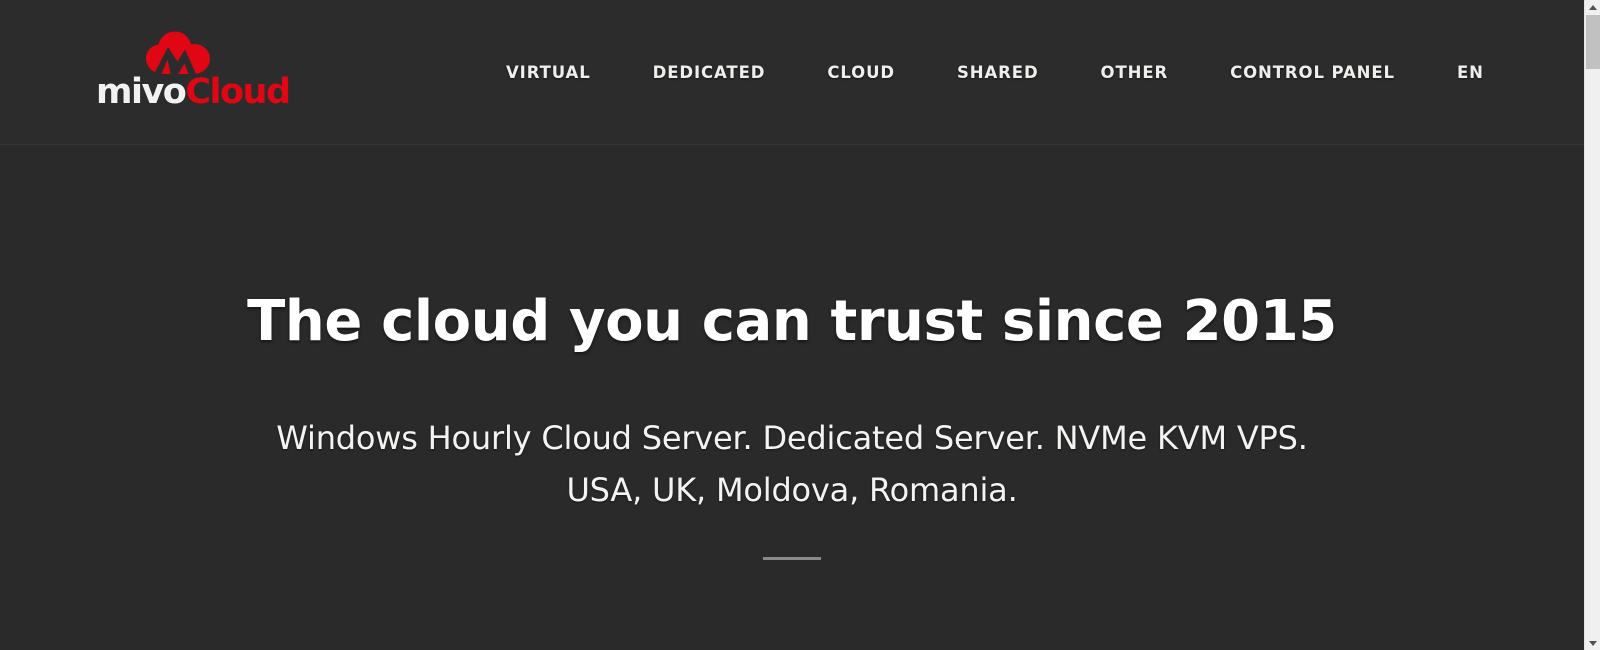  I want to click on nav-item-shared: SHARED, so click(998, 72).